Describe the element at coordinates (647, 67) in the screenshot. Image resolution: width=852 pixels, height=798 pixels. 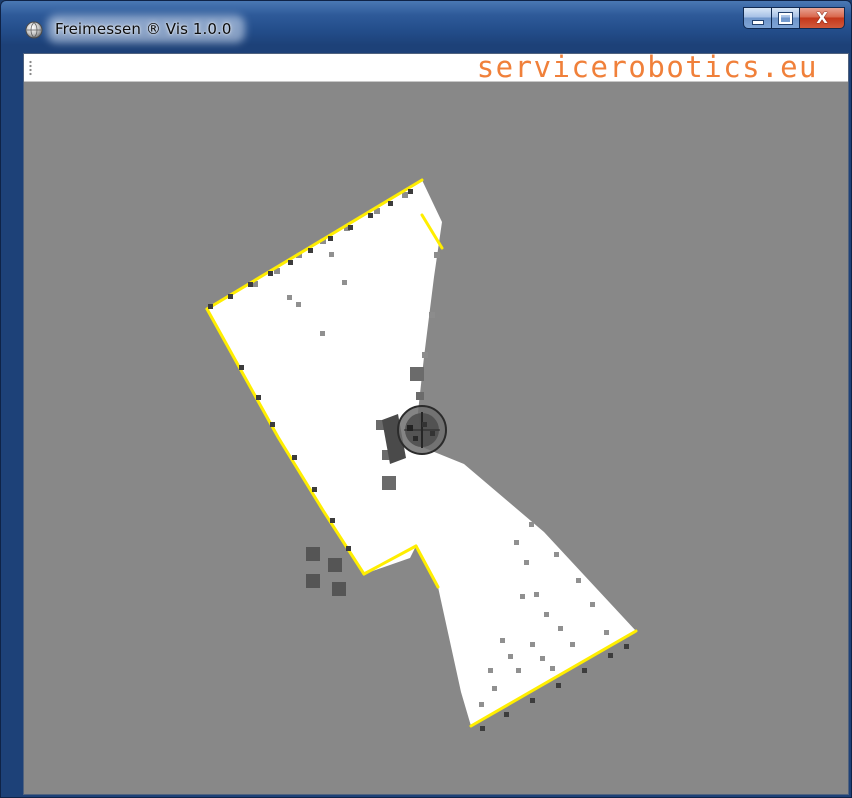
I see `brand-logo-text: servicerobotics.eu` at that location.